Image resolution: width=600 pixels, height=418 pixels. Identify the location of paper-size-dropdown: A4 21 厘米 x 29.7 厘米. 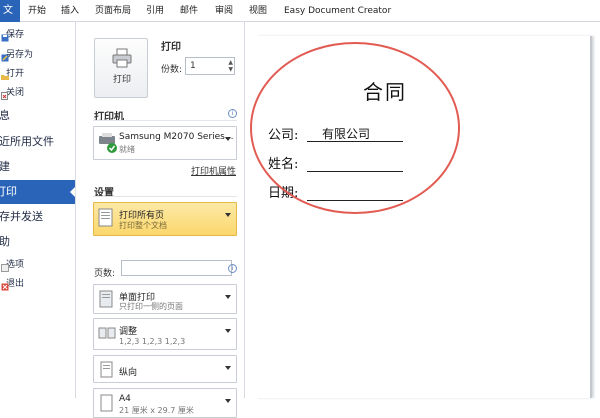
(165, 403).